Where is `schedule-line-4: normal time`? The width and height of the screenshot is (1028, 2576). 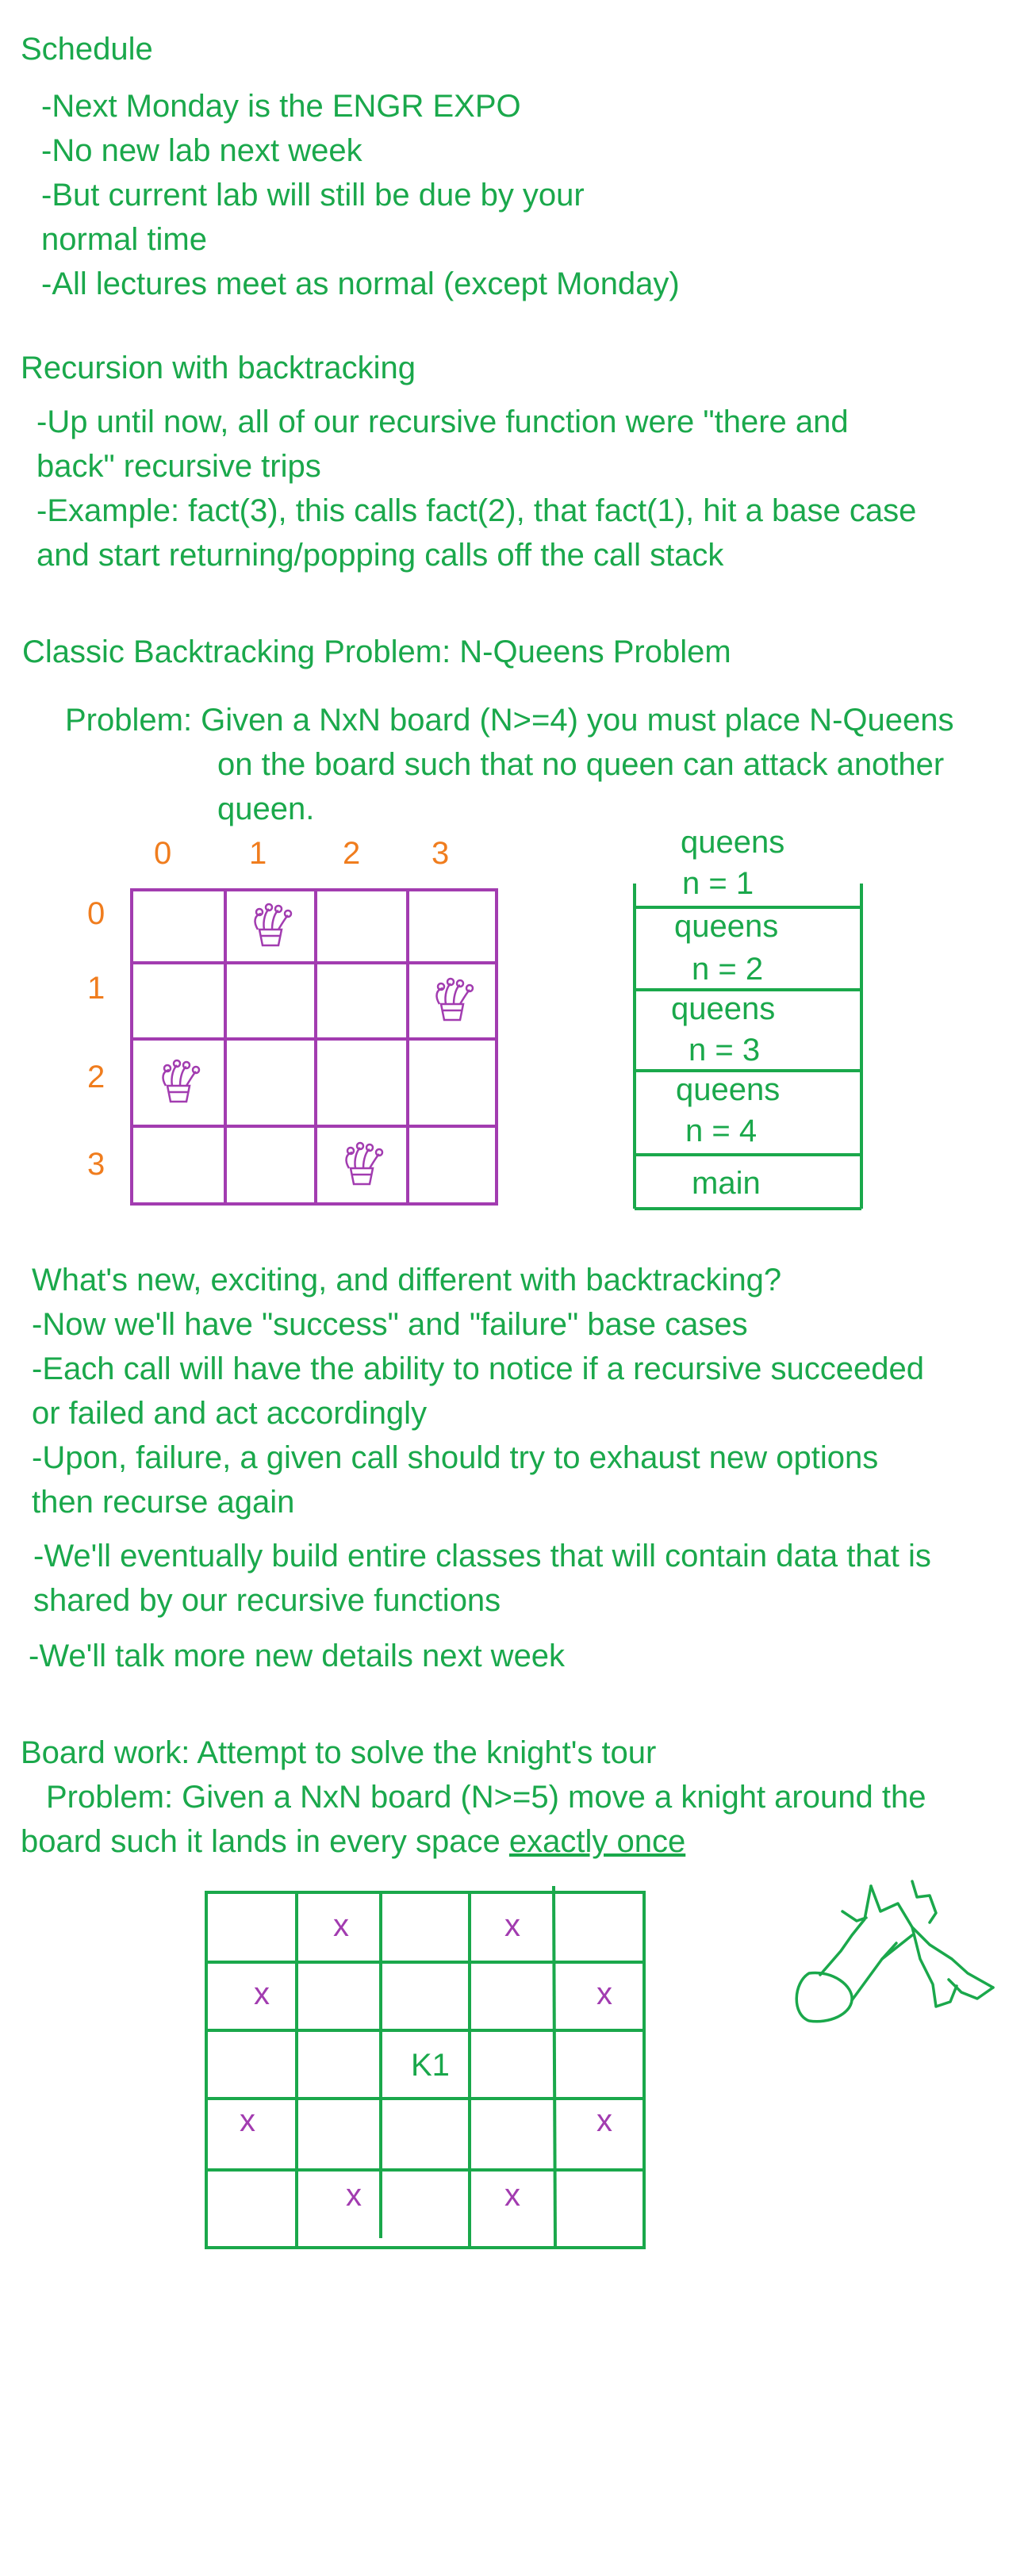
schedule-line-4: normal time is located at coordinates (124, 240).